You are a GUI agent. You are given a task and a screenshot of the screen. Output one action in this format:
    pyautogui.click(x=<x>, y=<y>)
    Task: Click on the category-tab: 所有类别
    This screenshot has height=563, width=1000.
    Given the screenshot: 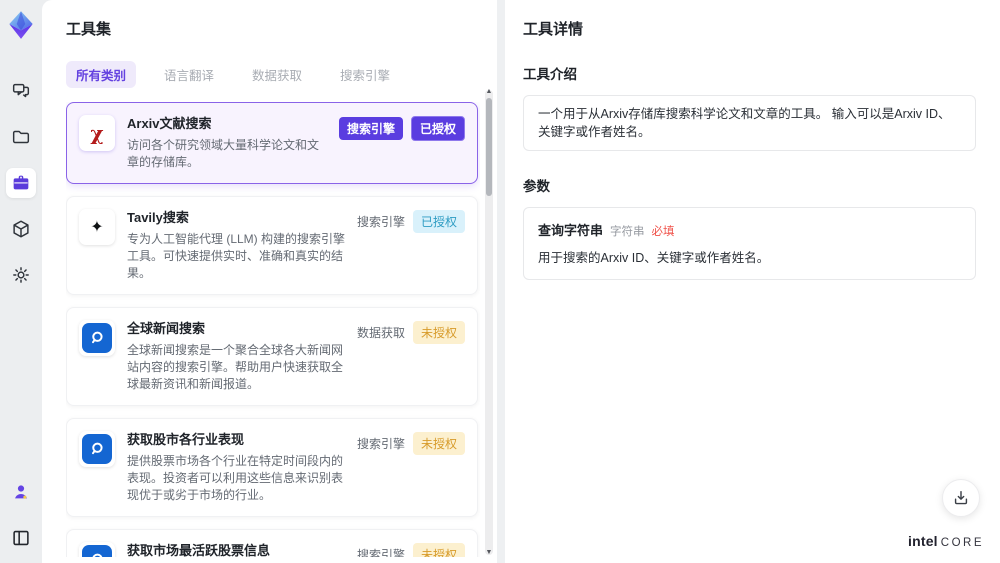 What is the action you would take?
    pyautogui.click(x=101, y=74)
    